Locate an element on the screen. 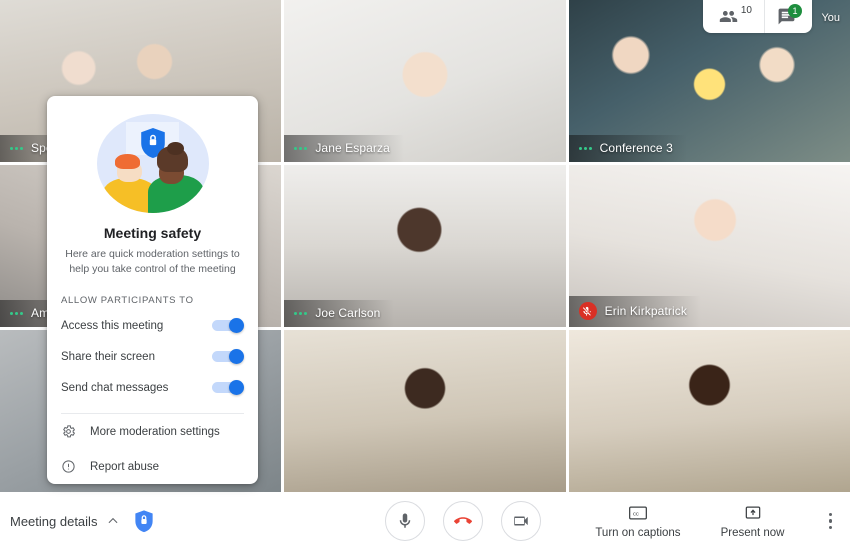 The height and width of the screenshot is (550, 850). host-controls-shield-icon is located at coordinates (144, 520).